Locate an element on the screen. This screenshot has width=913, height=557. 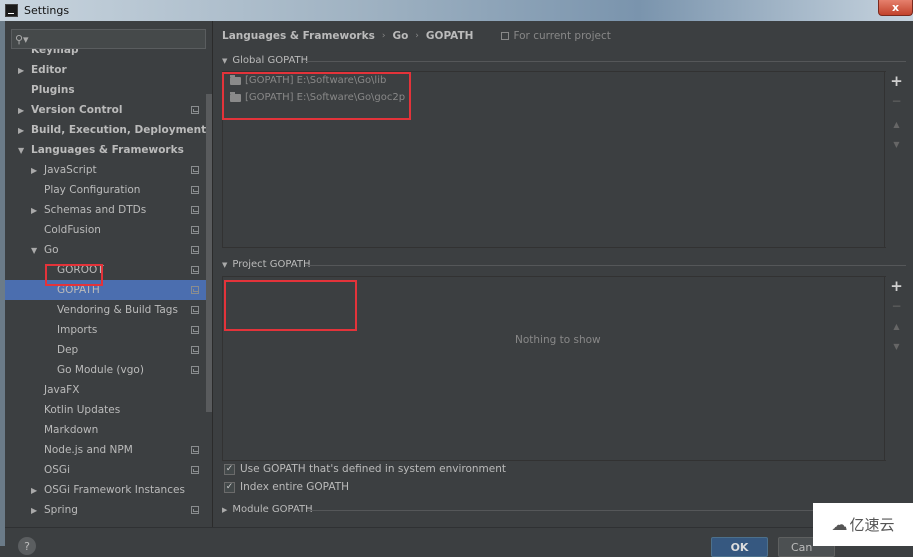
sidebar-item-osgi: OSGi is located at coordinates (105, 470).